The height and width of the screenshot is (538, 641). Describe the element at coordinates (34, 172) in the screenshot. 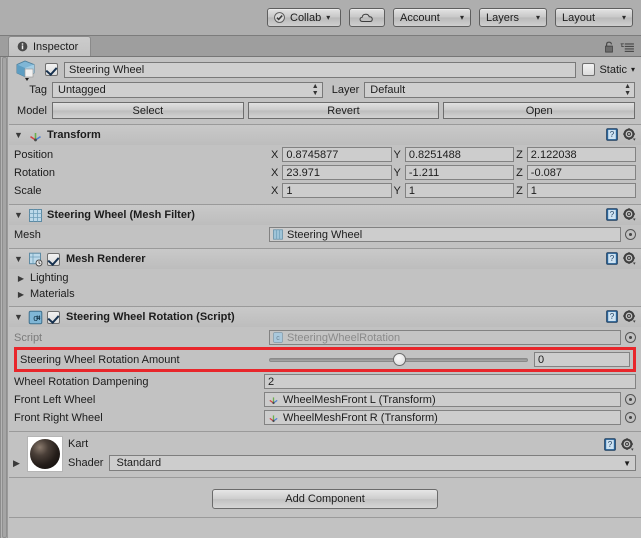

I see `rotation-label: Rotation` at that location.